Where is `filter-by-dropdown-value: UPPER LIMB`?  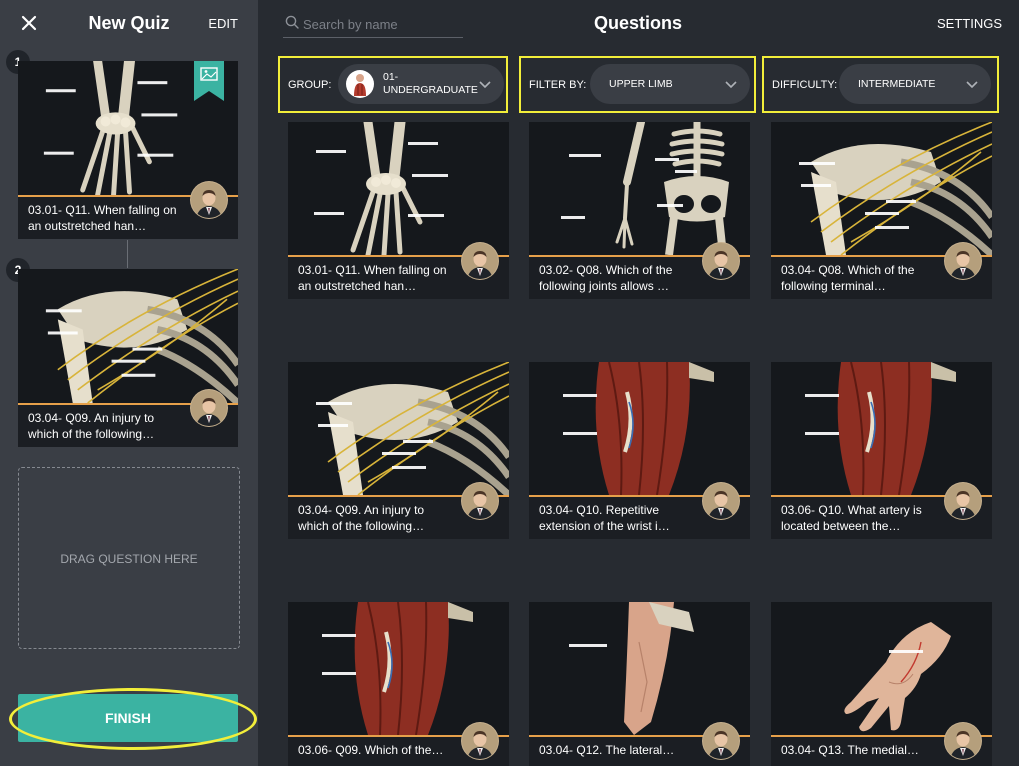
filter-by-dropdown-value: UPPER LIMB is located at coordinates (641, 84).